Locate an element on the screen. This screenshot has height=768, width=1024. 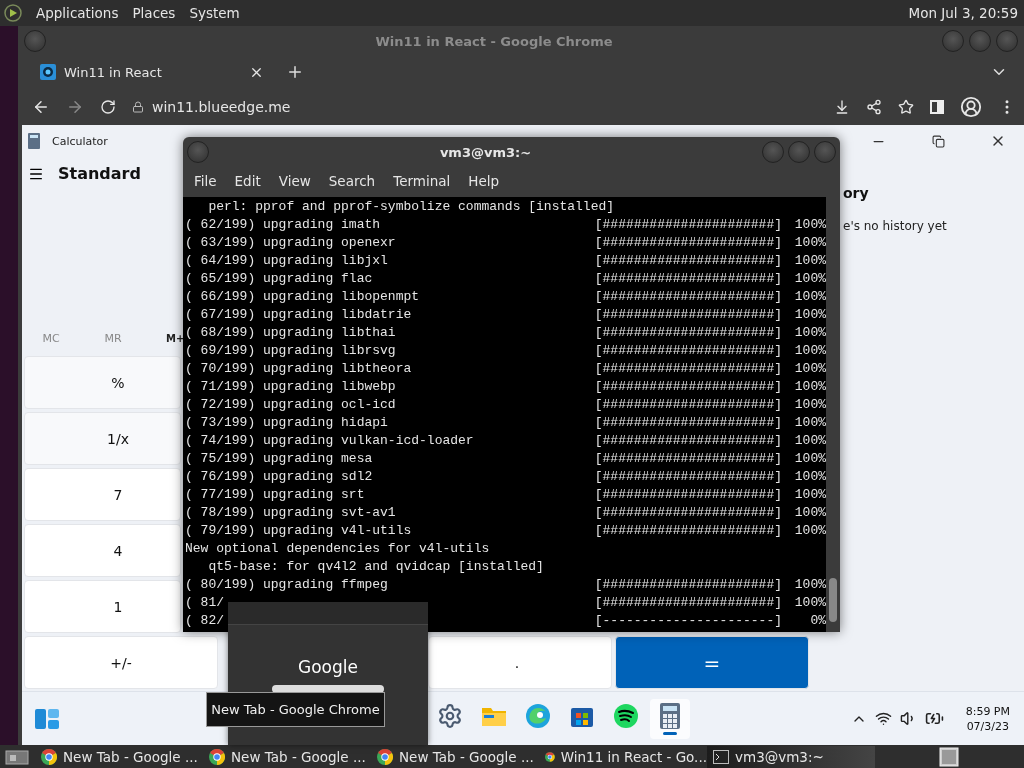
terminal-line: ( 69/199) upgrading librsvg is located at coordinates (290, 350).